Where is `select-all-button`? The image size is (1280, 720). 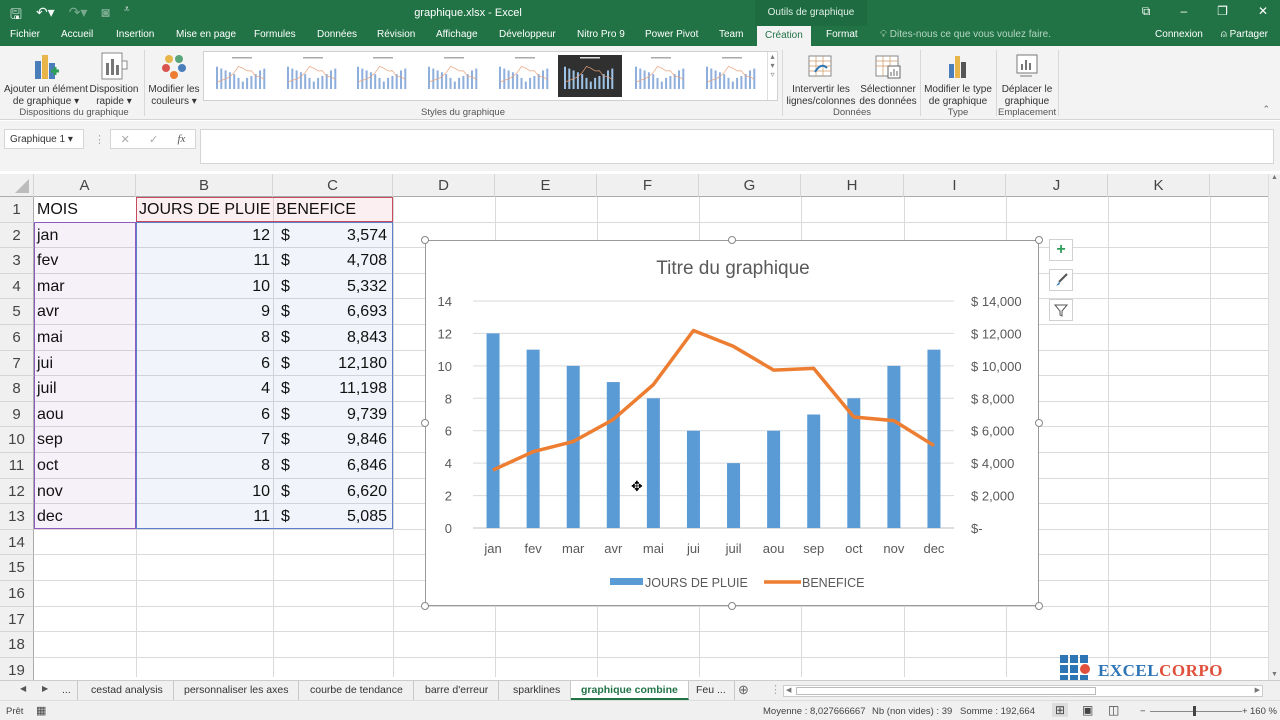 select-all-button is located at coordinates (17, 185).